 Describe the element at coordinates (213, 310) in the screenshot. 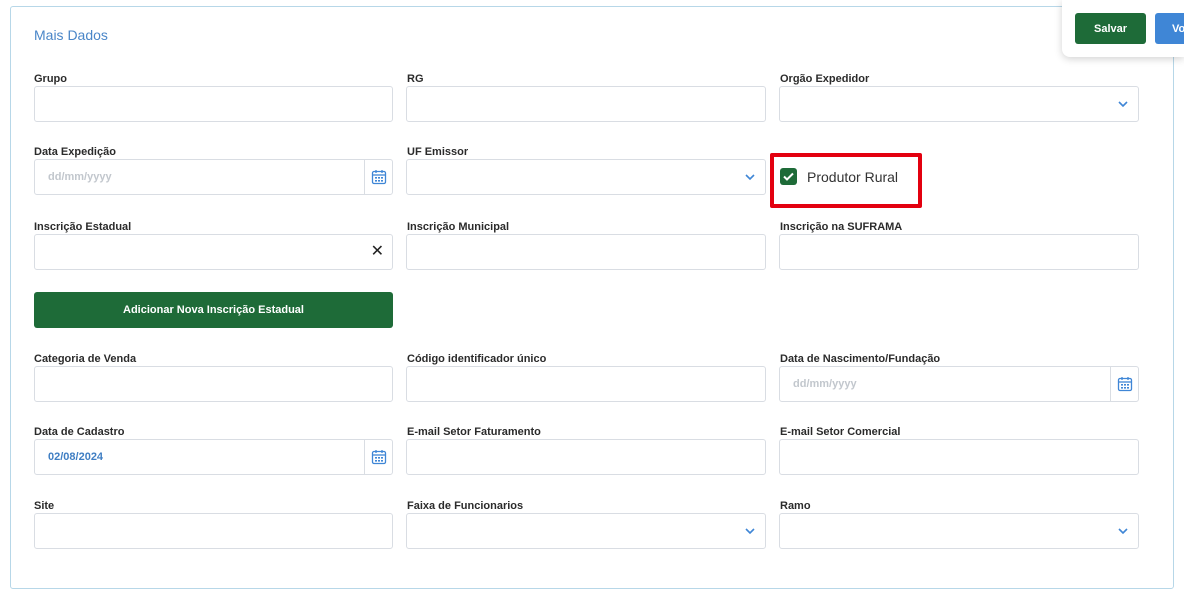

I see `add-inscricao-estadual-button: Adicionar Nova Inscrição Estadual` at that location.